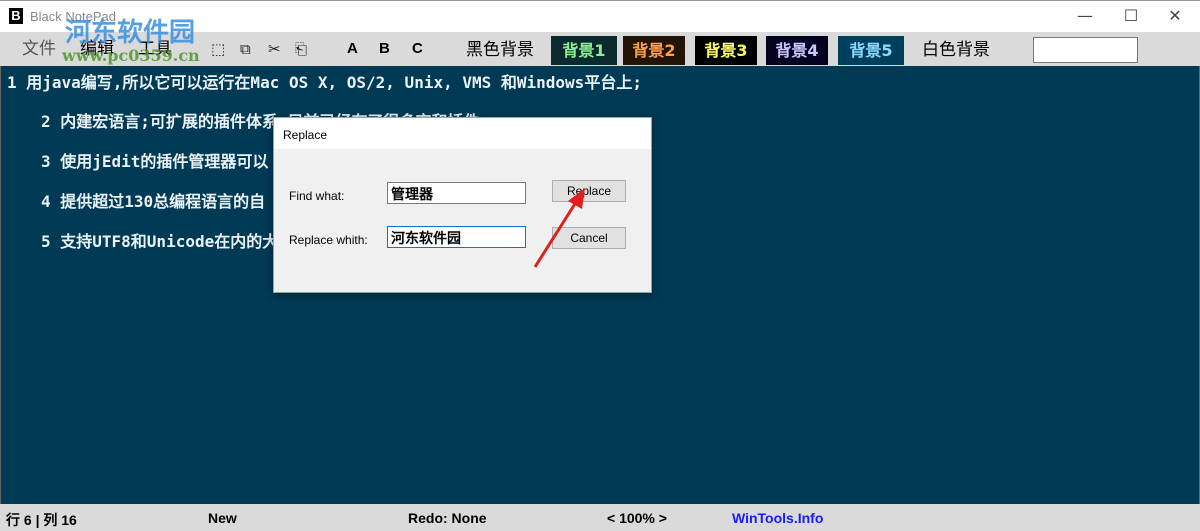  What do you see at coordinates (726, 50) in the screenshot?
I see `theme-3: 背景3` at bounding box center [726, 50].